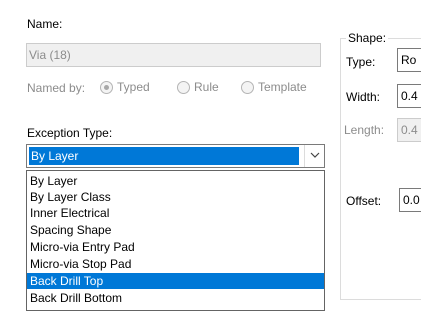 The width and height of the screenshot is (421, 312). I want to click on named-by-template-radio: Template, so click(274, 87).